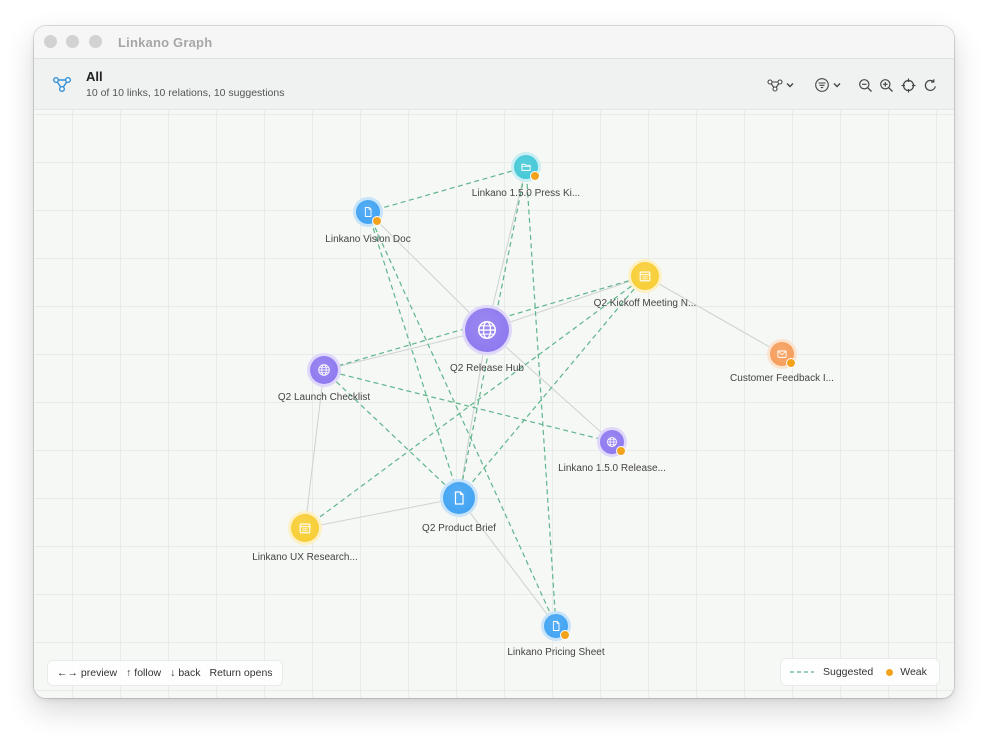 The image size is (988, 740). What do you see at coordinates (890, 672) in the screenshot?
I see `weak-dot-swatch` at bounding box center [890, 672].